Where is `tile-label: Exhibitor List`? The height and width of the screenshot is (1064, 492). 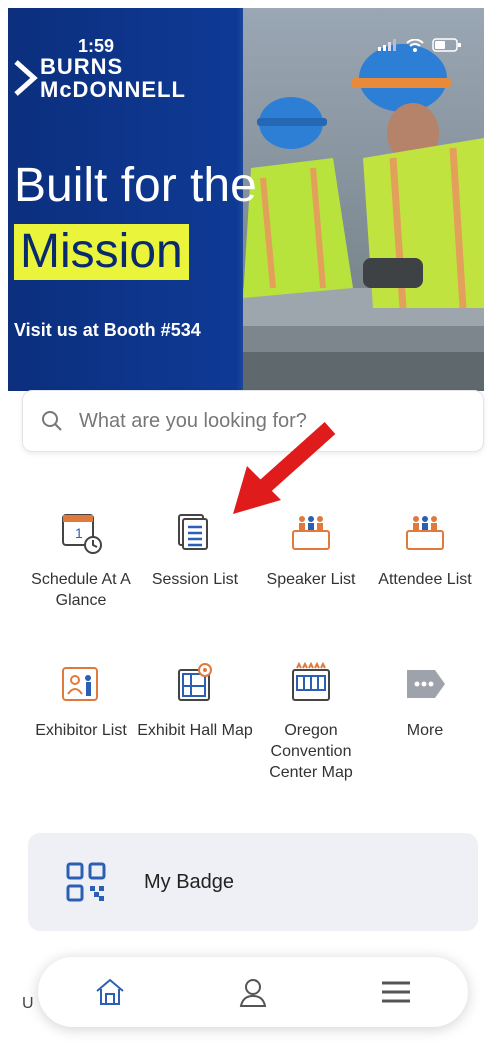 tile-label: Exhibitor List is located at coordinates (81, 730).